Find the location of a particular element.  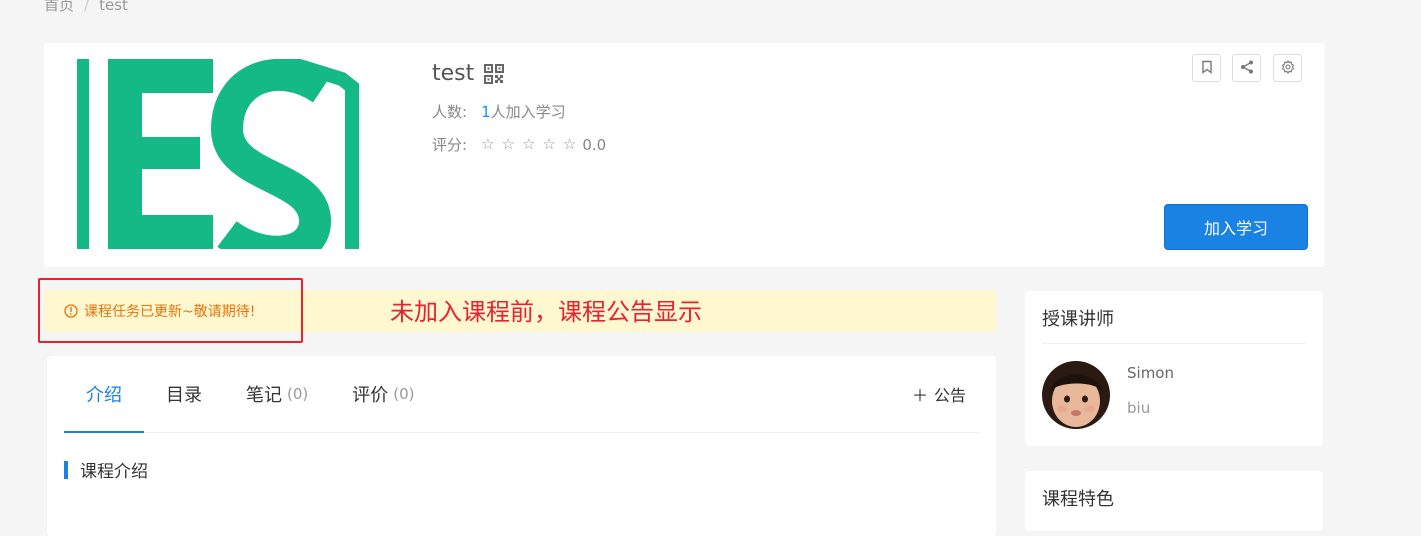

breadcrumb-home: 首页 is located at coordinates (59, 7).